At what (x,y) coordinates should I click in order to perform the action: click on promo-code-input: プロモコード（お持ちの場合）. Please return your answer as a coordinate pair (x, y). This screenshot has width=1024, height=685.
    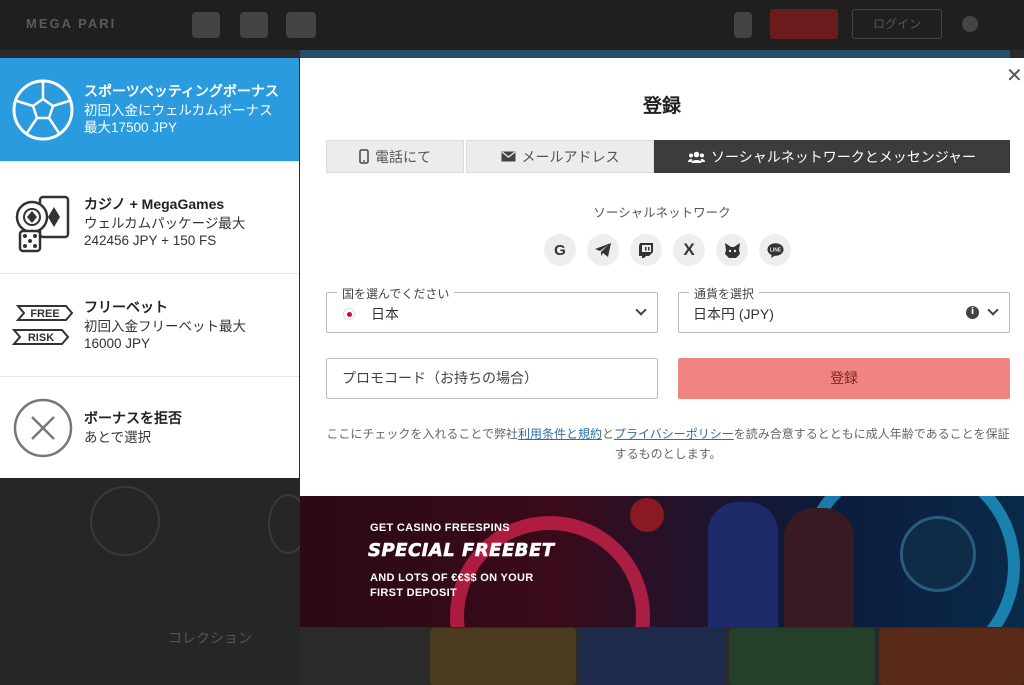
    Looking at the image, I should click on (492, 378).